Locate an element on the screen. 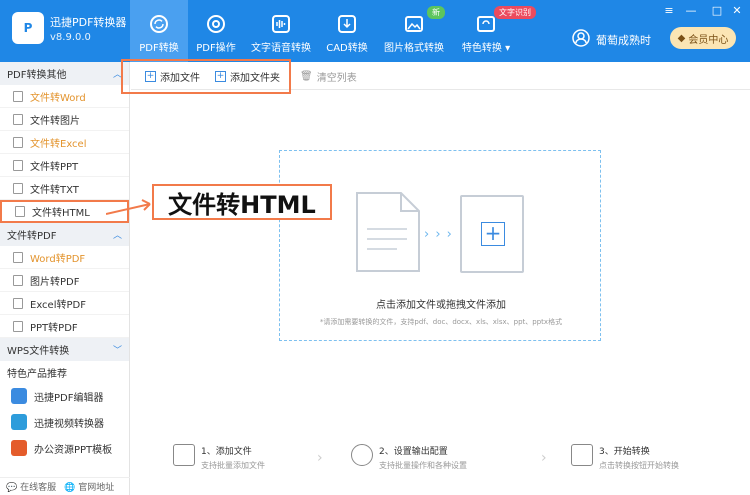 The image size is (750, 495). video-converter-icon is located at coordinates (19, 422).